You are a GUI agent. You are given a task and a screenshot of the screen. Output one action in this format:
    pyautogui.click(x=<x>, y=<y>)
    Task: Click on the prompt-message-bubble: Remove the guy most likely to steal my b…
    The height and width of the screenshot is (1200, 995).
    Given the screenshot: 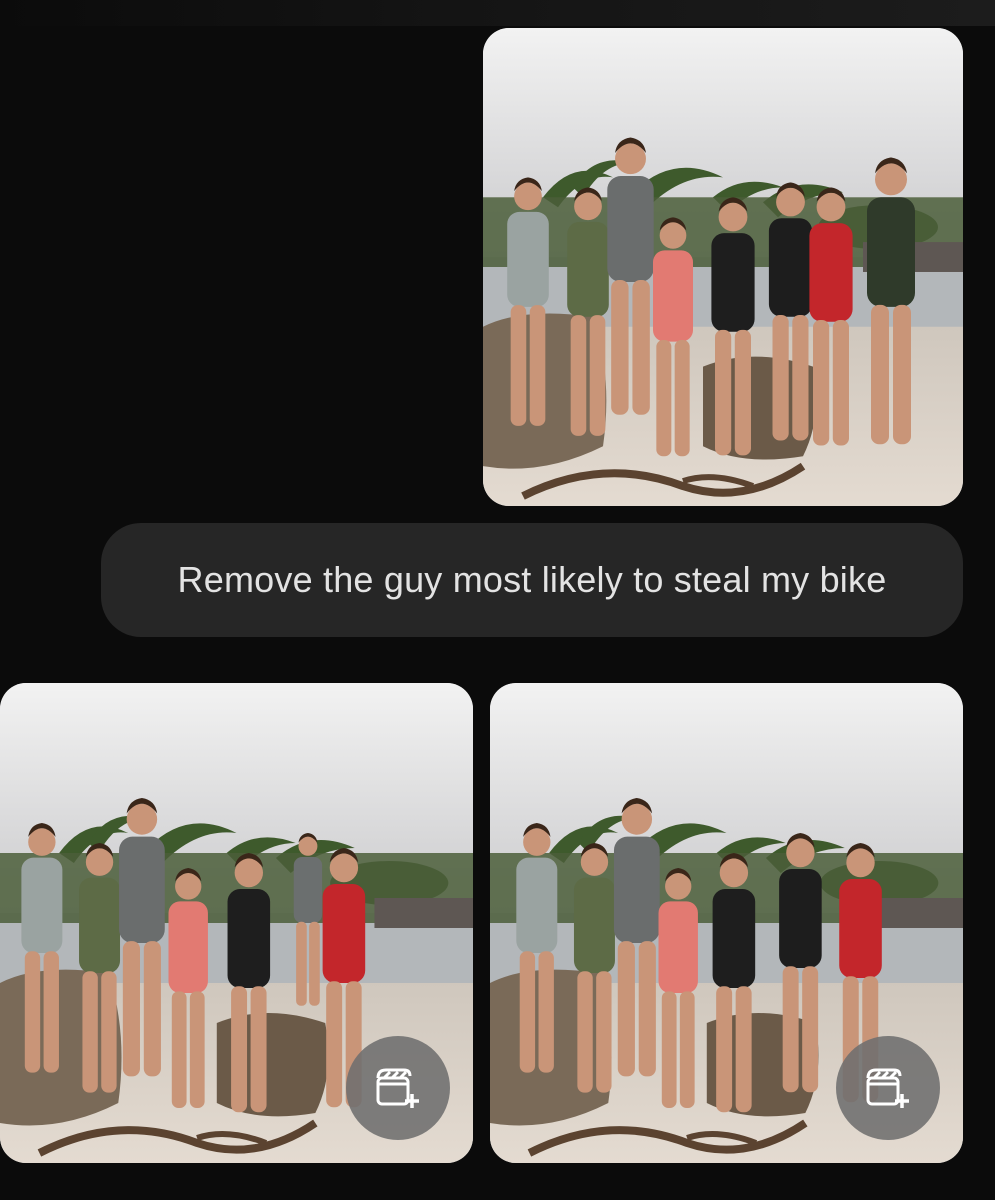 What is the action you would take?
    pyautogui.click(x=532, y=580)
    